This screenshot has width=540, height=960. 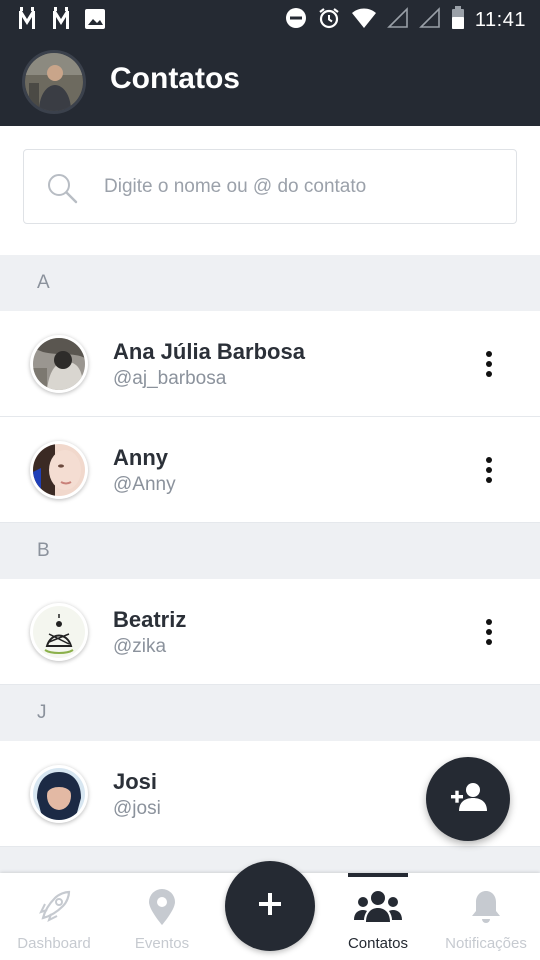 I want to click on contact-handle: @aj_barbosa, so click(x=170, y=378).